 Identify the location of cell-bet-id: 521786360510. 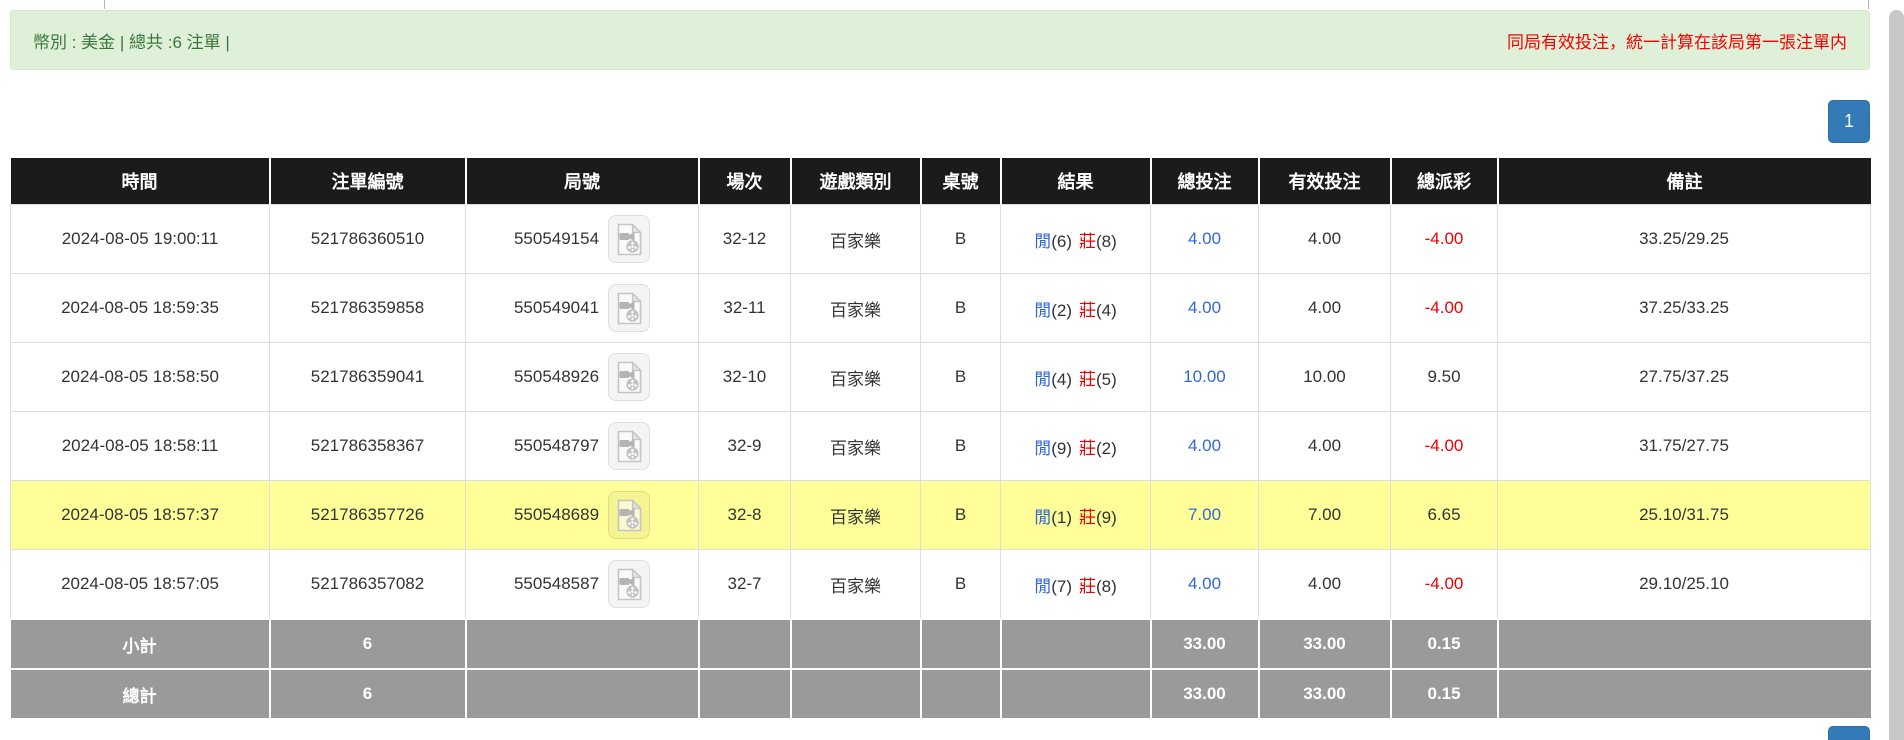
(367, 239).